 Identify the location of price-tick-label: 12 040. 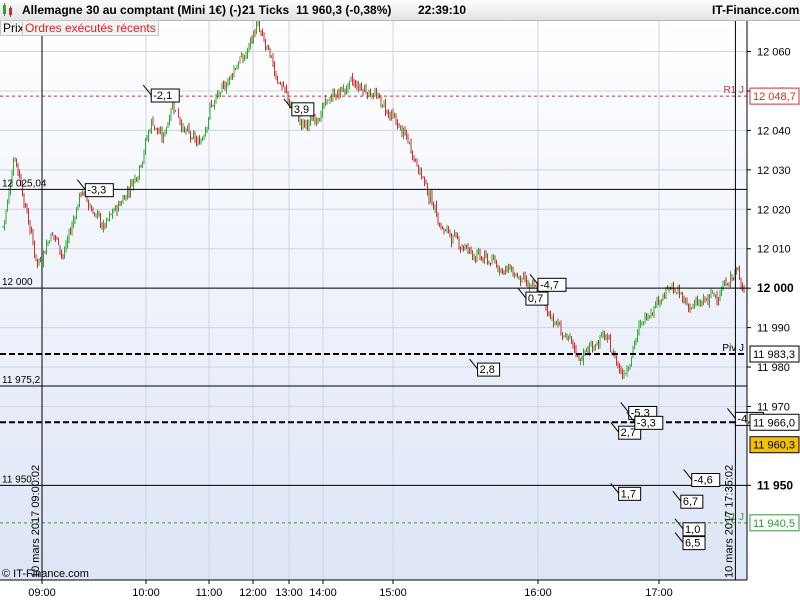
(774, 131).